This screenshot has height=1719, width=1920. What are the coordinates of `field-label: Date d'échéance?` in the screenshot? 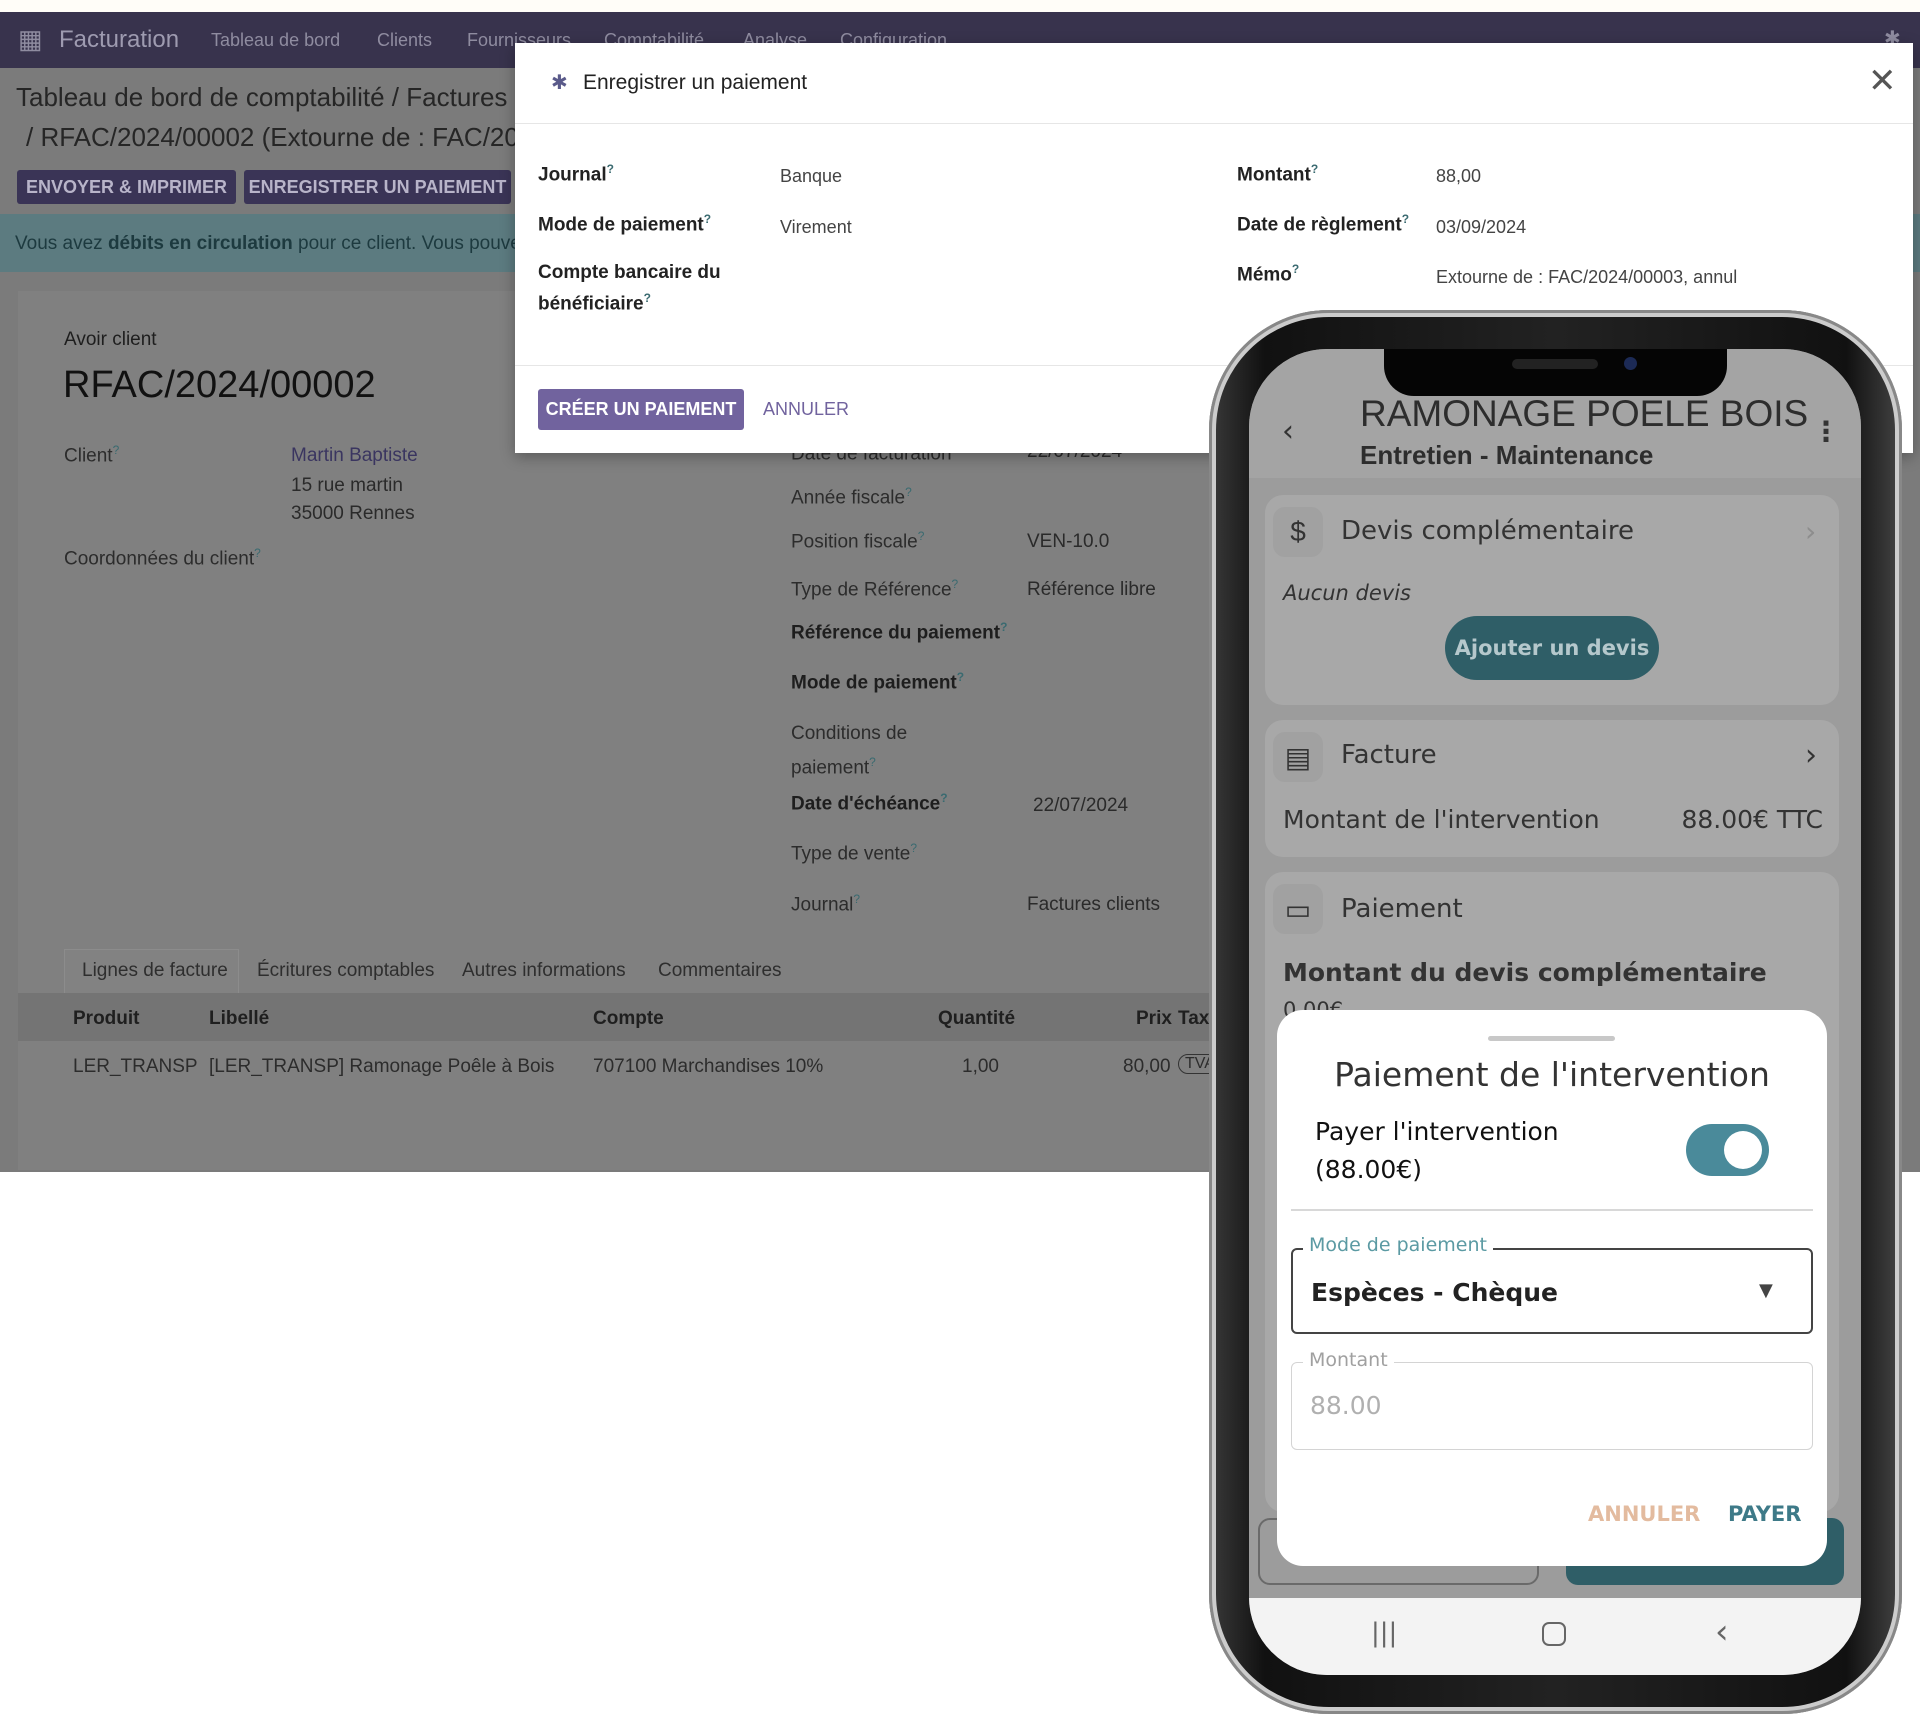 It's located at (869, 803).